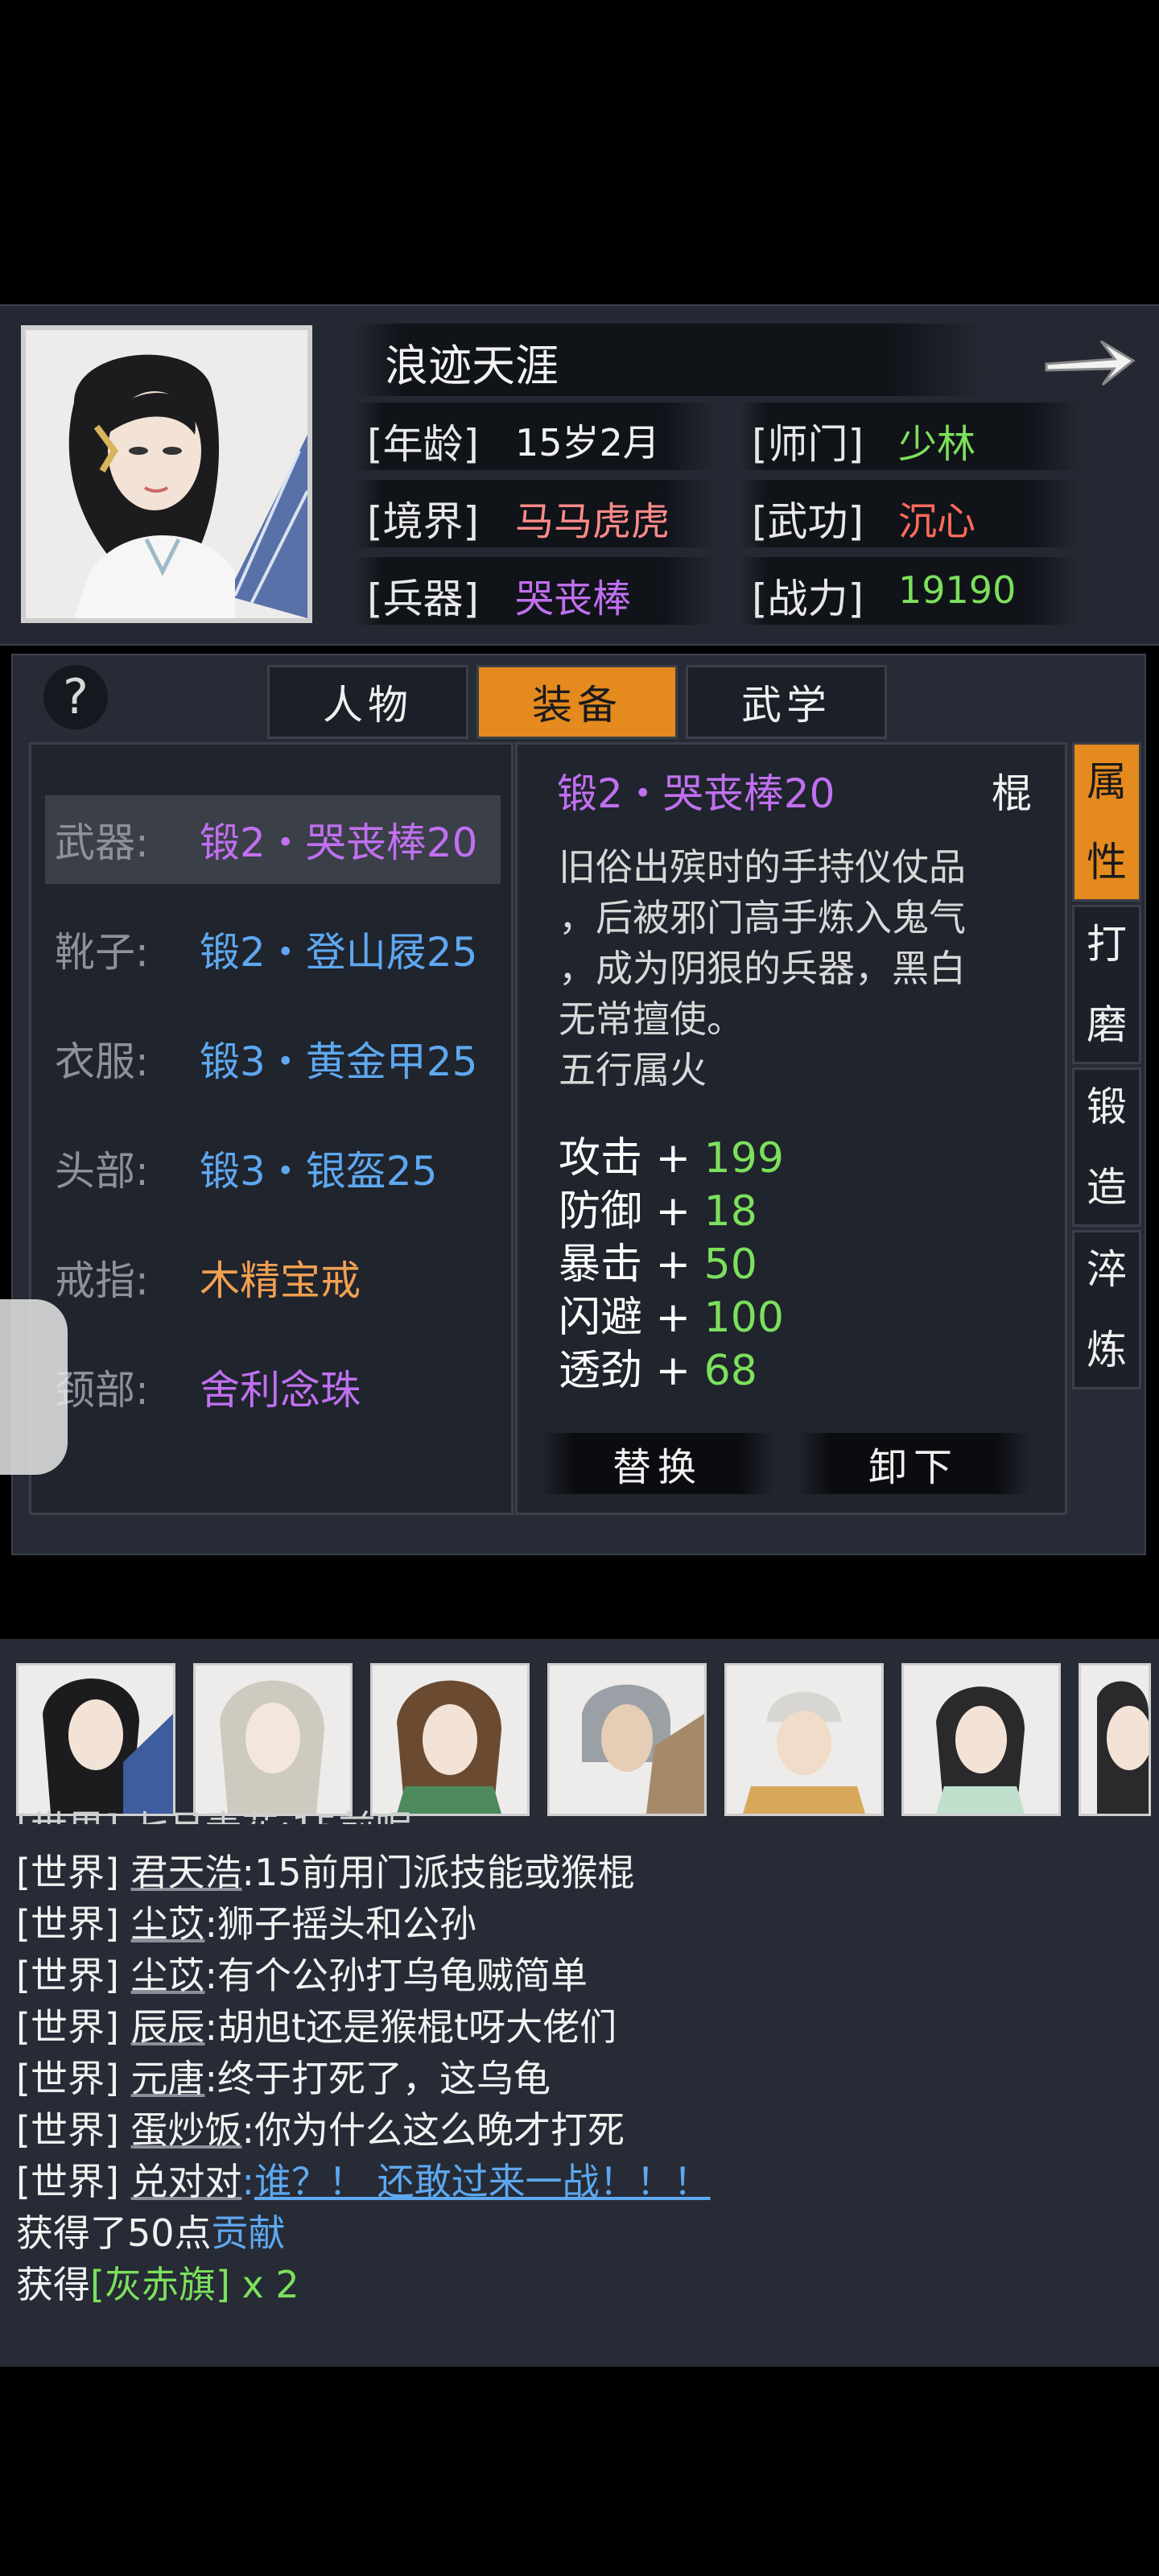 This screenshot has height=2576, width=1159. Describe the element at coordinates (186, 2130) in the screenshot. I see `chat-user: 蛋炒饭` at that location.